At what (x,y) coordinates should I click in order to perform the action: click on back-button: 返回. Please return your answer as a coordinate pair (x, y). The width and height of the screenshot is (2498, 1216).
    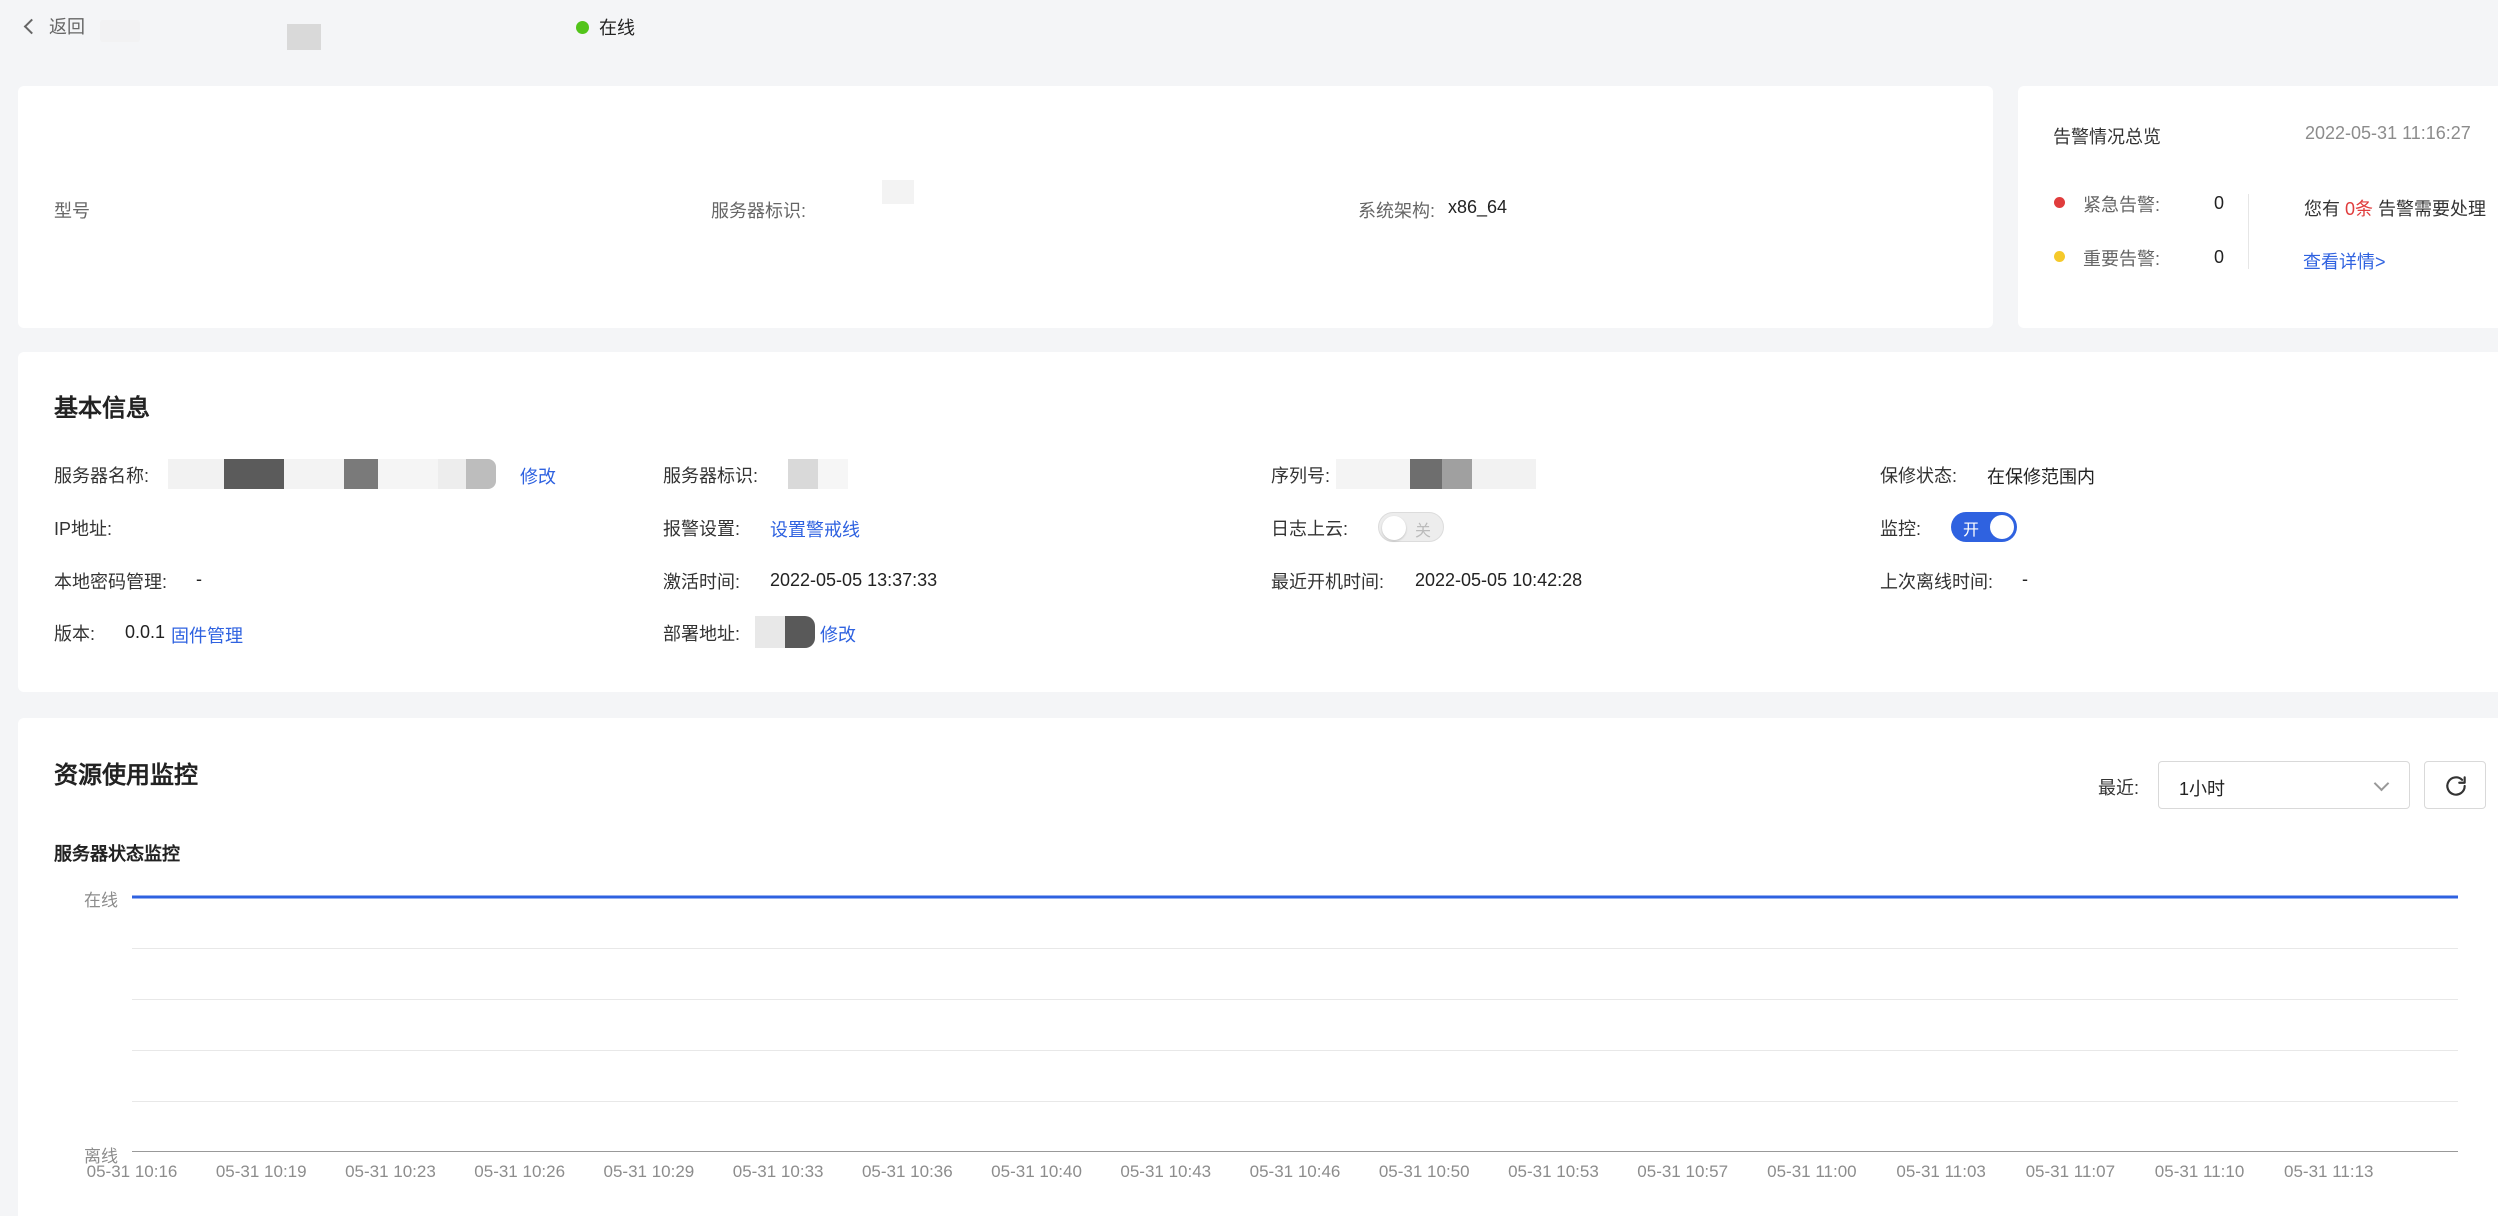
    Looking at the image, I should click on (54, 26).